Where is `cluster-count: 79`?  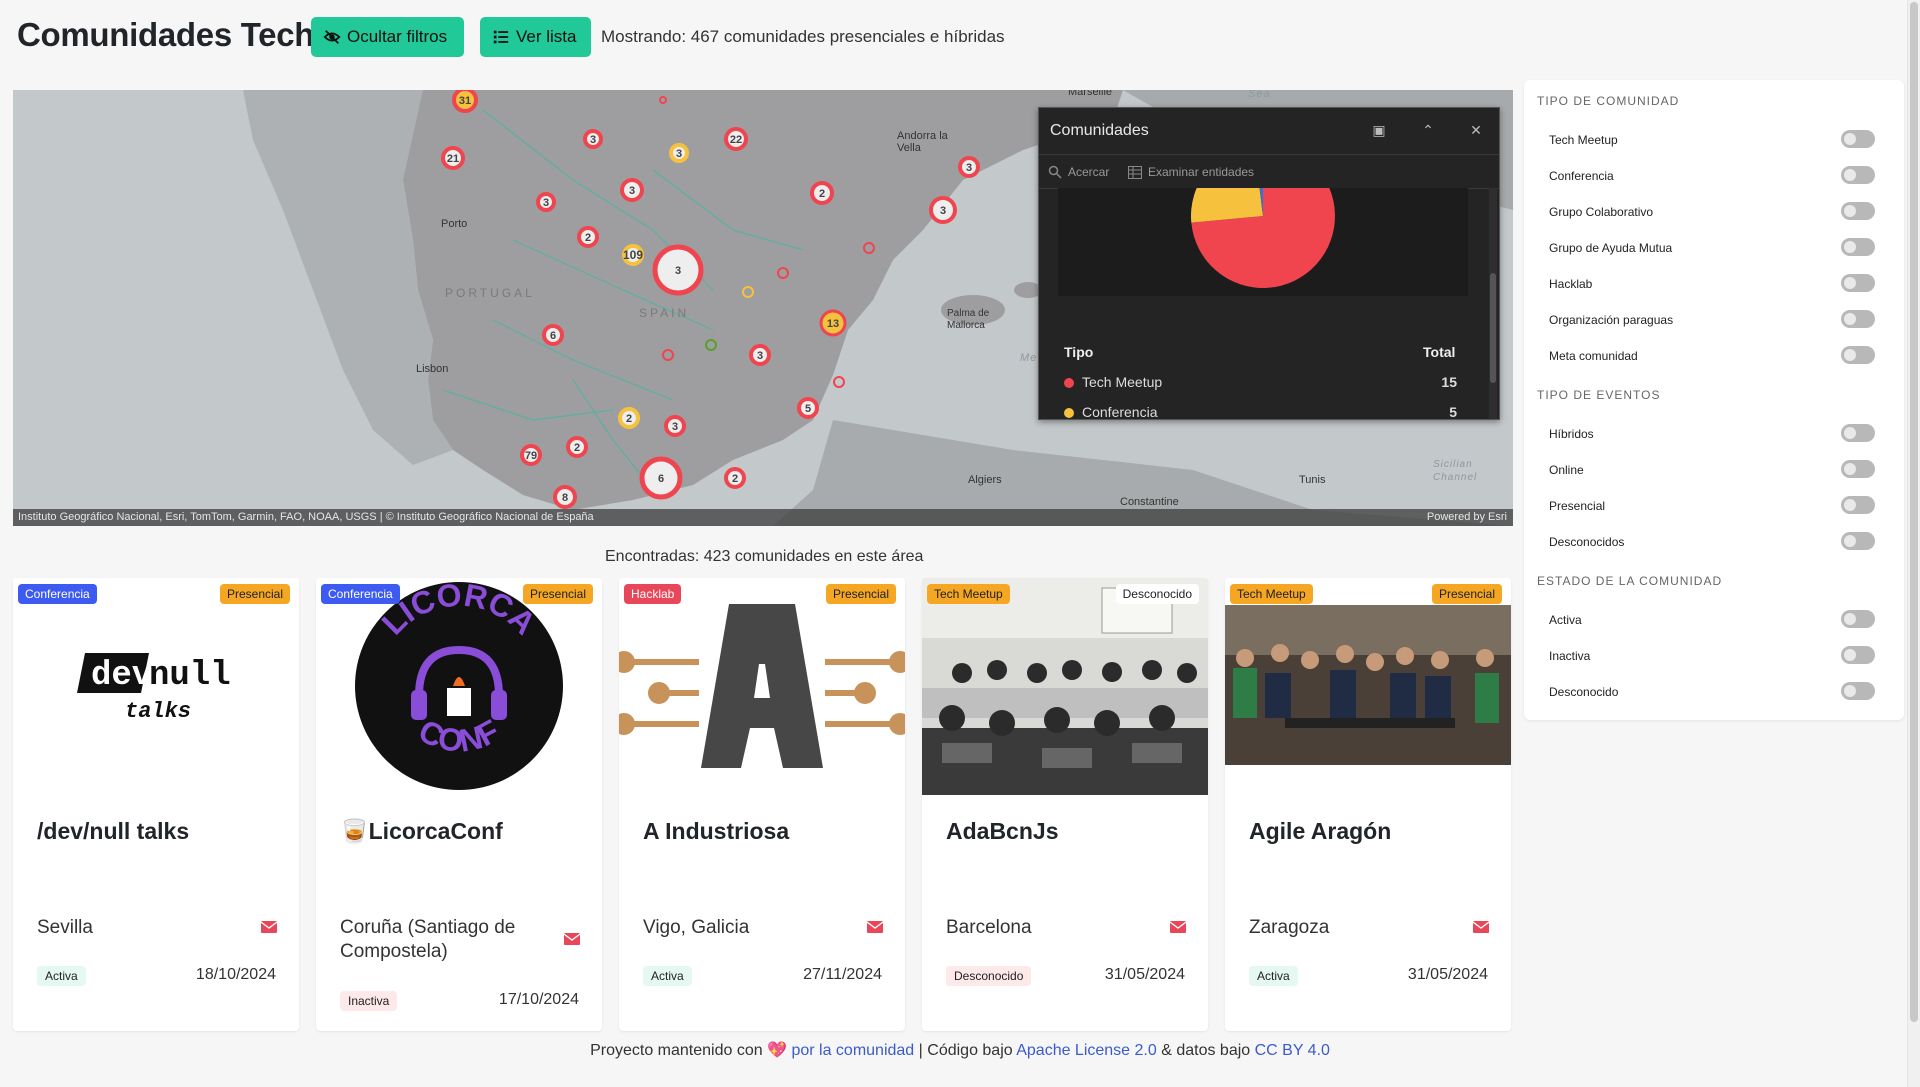
cluster-count: 79 is located at coordinates (531, 456).